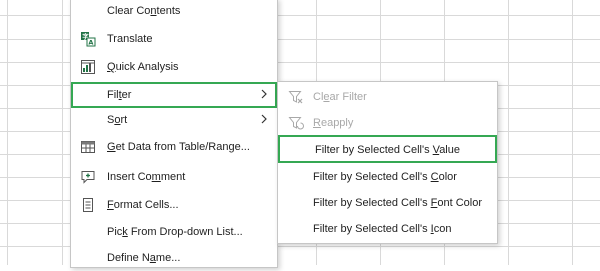  I want to click on menu-item-label: Insert Comment, so click(146, 177).